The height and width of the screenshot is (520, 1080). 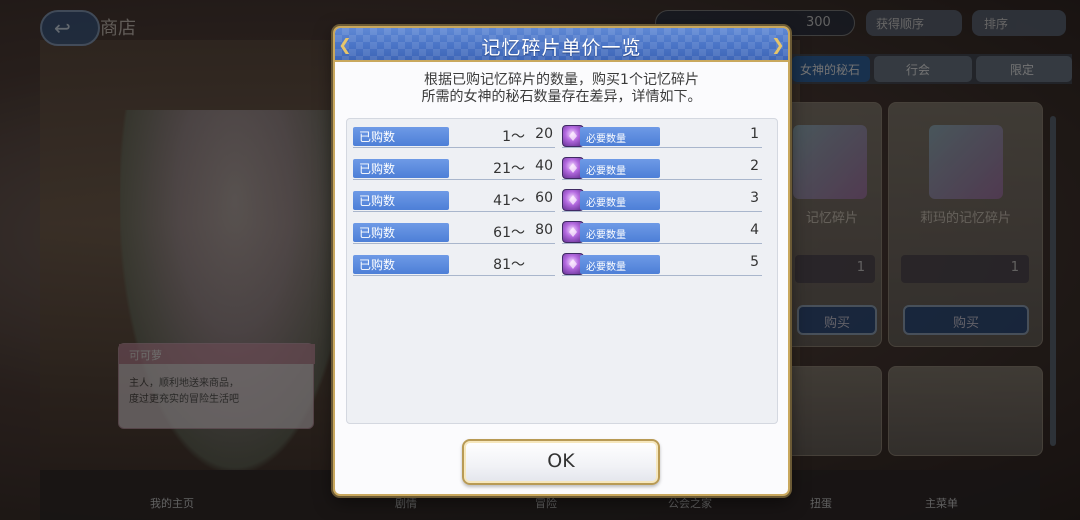 I want to click on description-line: 所需的女神的秘石数量存在差异，详情如下。, so click(x=561, y=97).